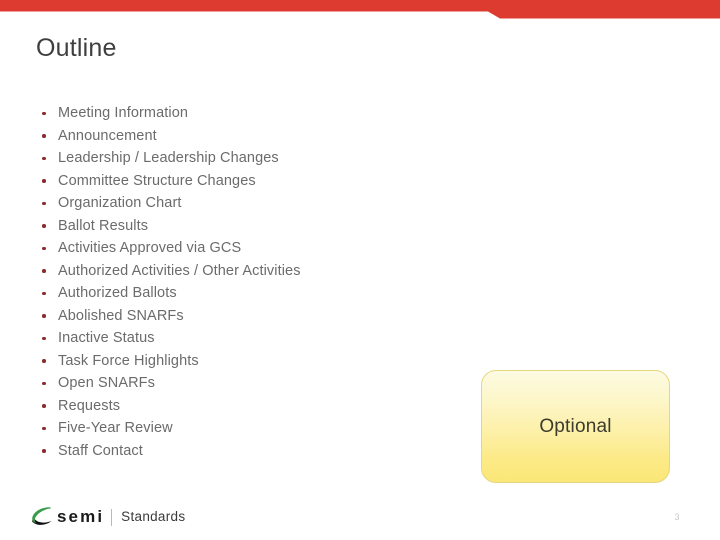  I want to click on list-item-label: Requests, so click(89, 405).